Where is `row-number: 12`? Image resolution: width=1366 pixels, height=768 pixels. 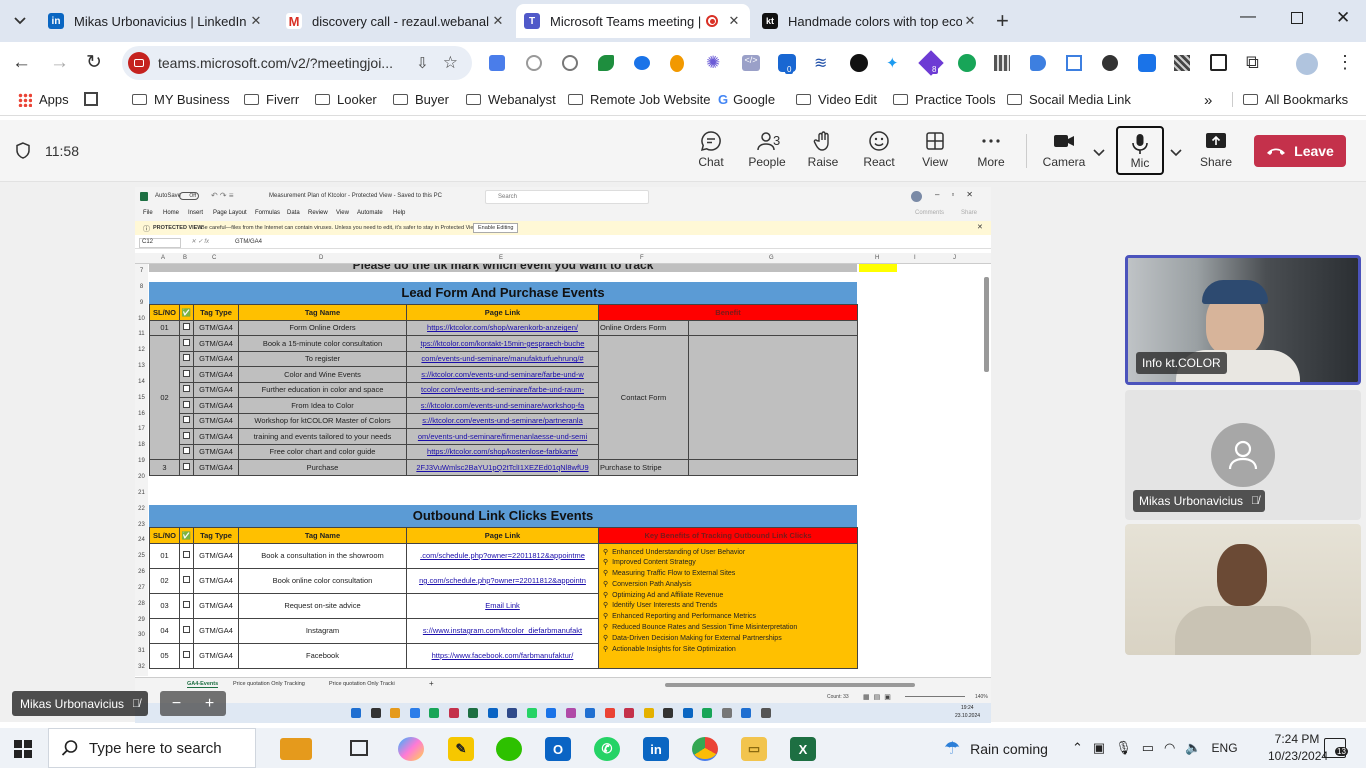 row-number: 12 is located at coordinates (141, 351).